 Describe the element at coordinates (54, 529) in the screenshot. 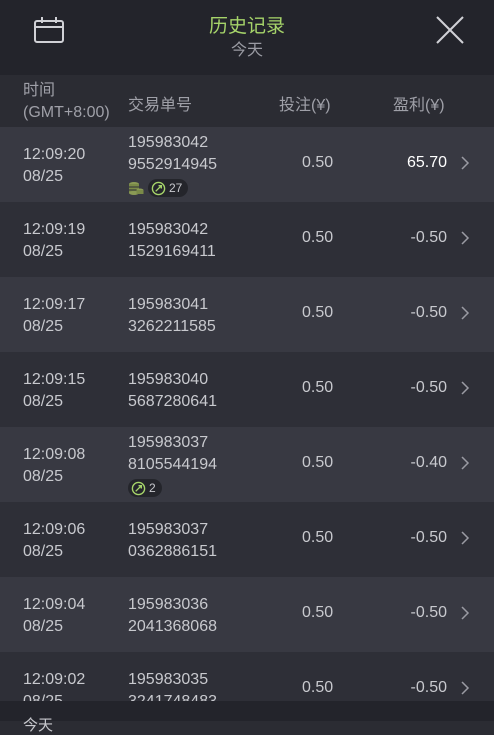

I see `row-time: 12:09:06` at that location.